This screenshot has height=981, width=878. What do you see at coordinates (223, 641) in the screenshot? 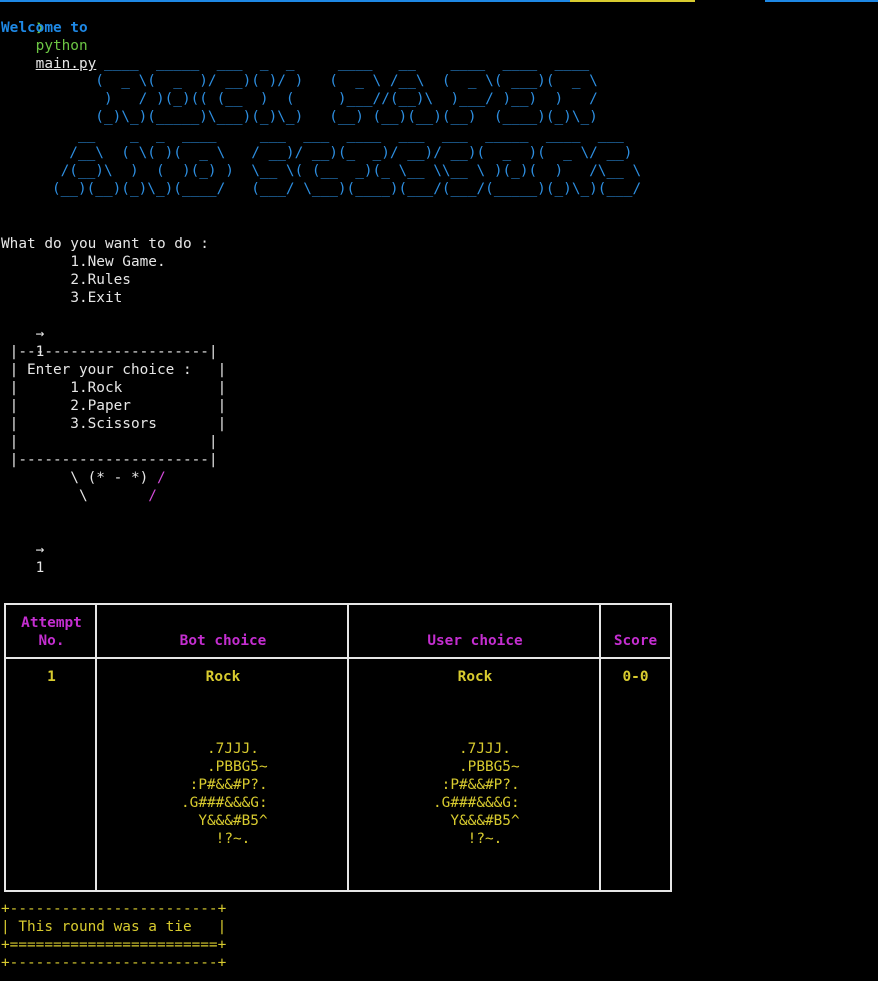
I see `header-bot-choice: Bot choice` at bounding box center [223, 641].